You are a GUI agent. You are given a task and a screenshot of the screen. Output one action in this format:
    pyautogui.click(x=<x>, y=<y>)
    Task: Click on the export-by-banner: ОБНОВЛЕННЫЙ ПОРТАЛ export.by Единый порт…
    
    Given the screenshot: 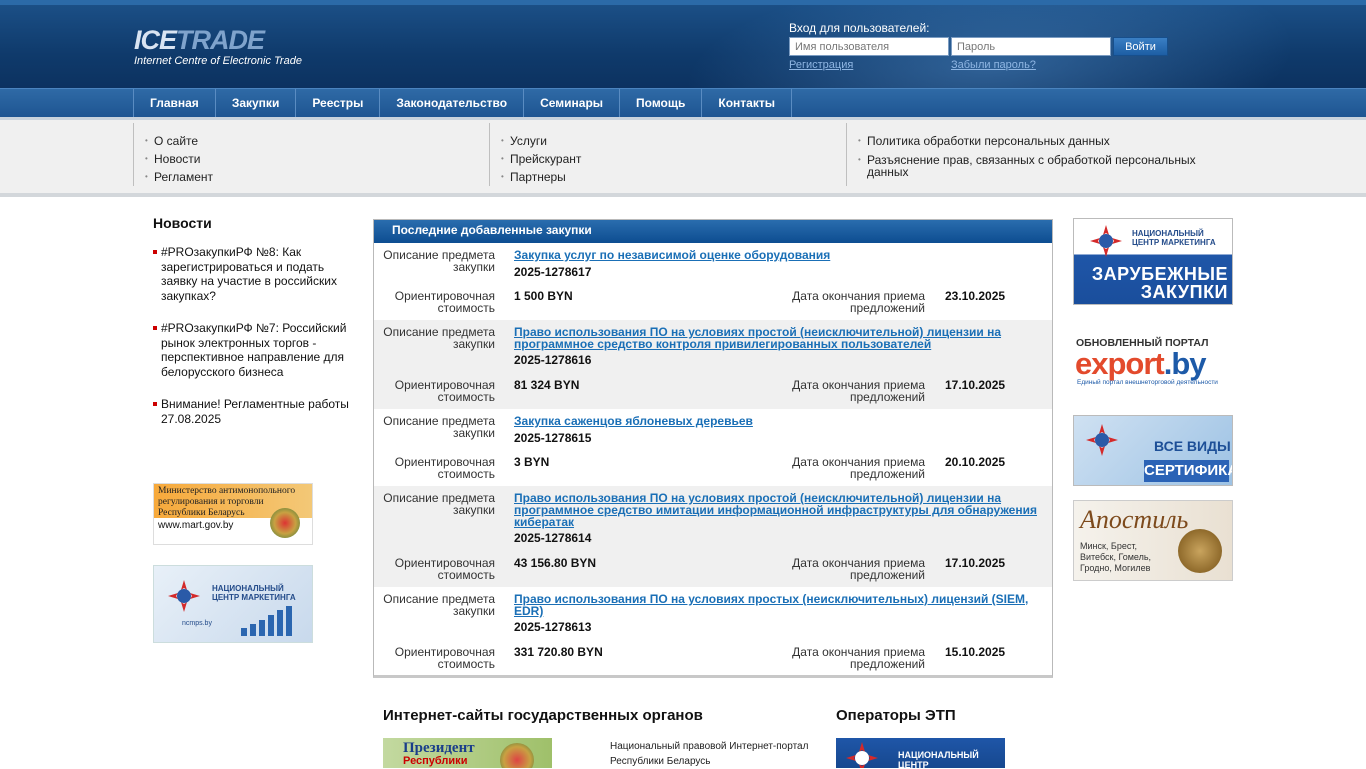 What is the action you would take?
    pyautogui.click(x=1153, y=361)
    